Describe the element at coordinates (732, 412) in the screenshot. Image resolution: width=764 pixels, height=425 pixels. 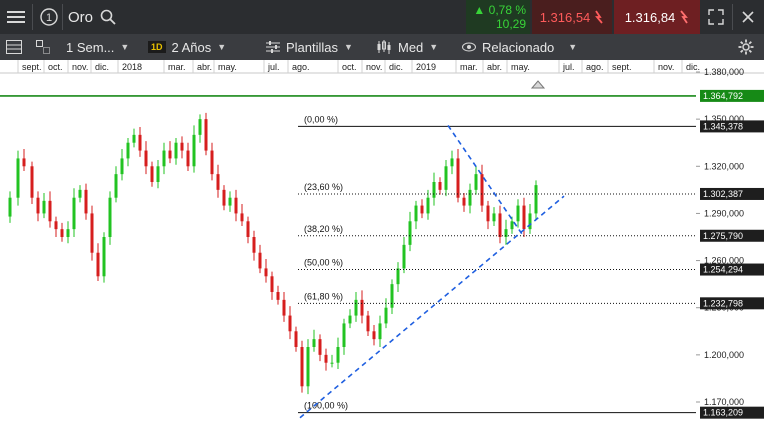
I see `price-tag: 1.163,209` at that location.